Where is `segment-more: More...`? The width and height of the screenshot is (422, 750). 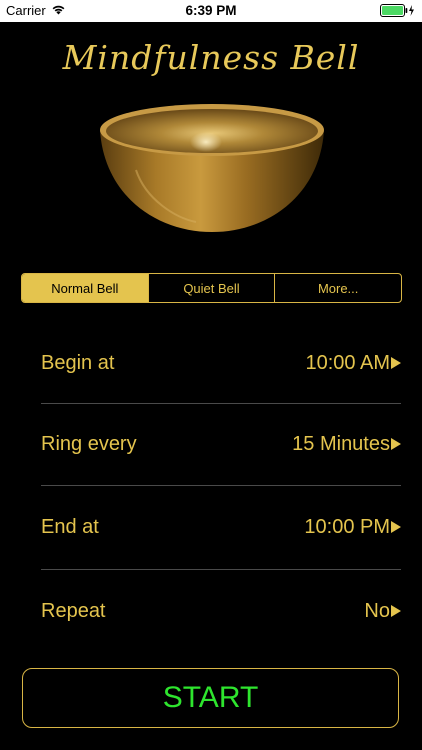 segment-more: More... is located at coordinates (338, 288).